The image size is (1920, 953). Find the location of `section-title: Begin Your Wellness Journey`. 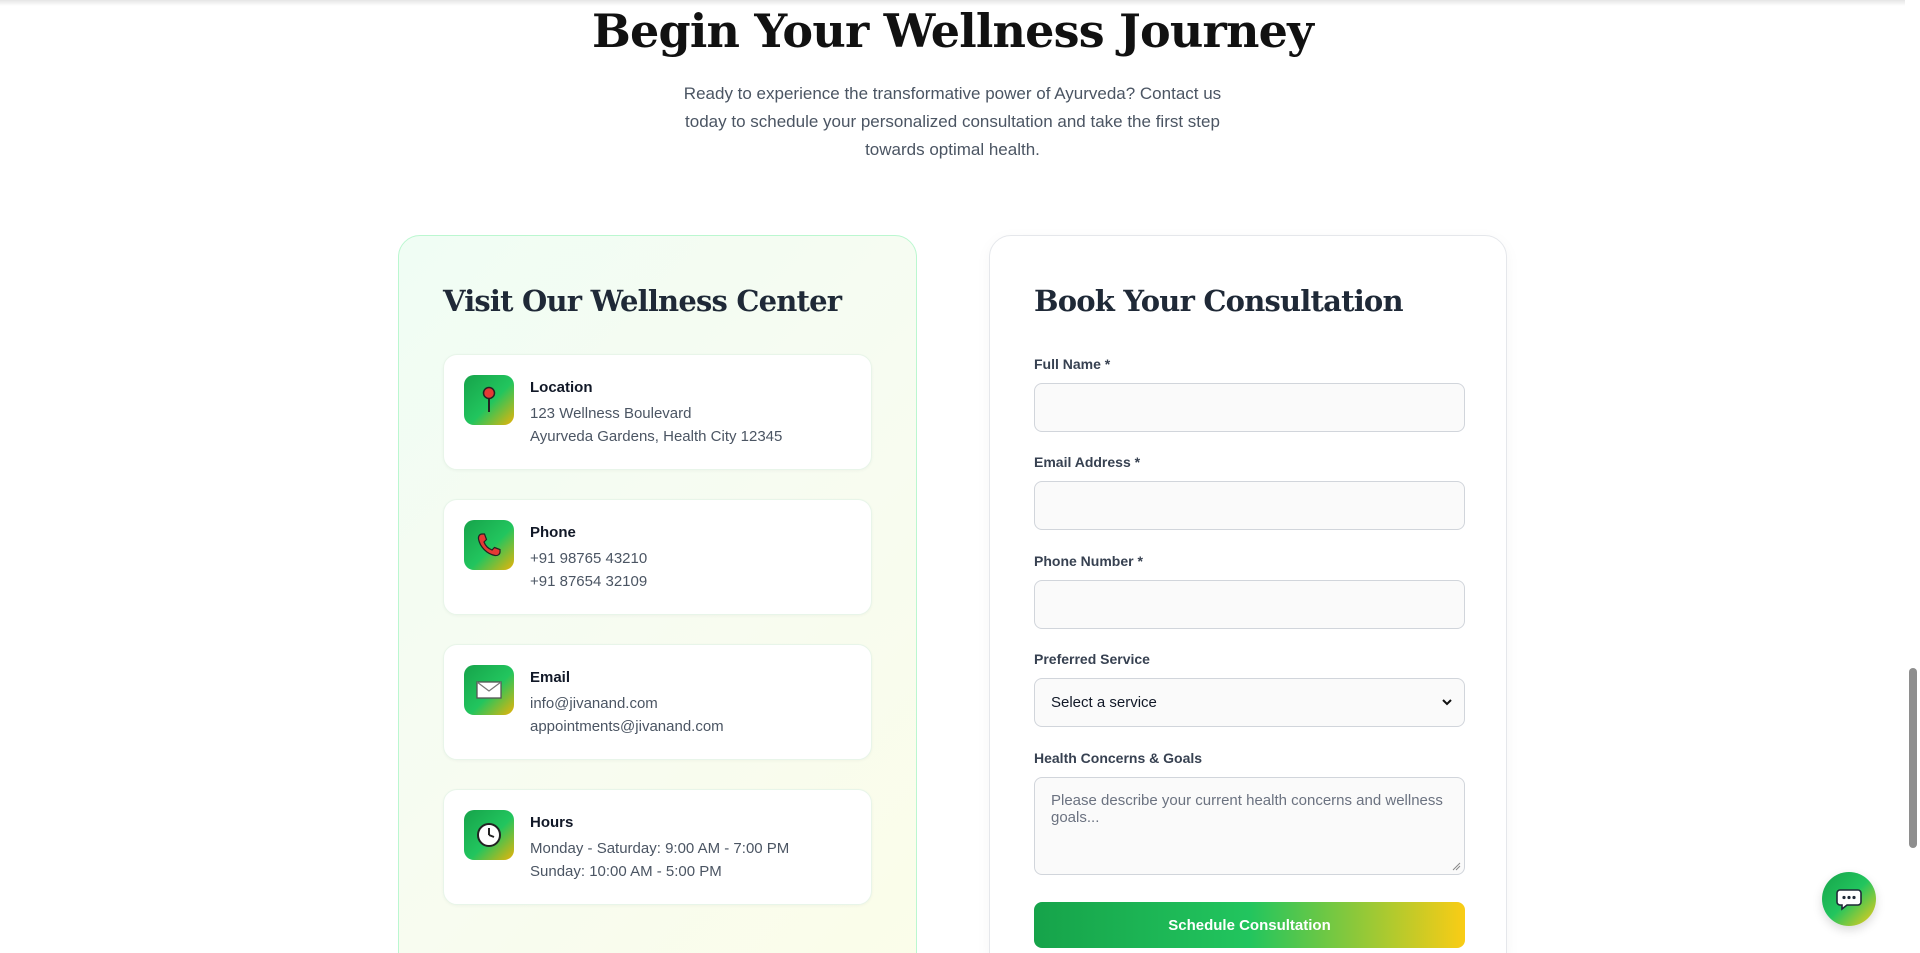

section-title: Begin Your Wellness Journey is located at coordinates (952, 31).